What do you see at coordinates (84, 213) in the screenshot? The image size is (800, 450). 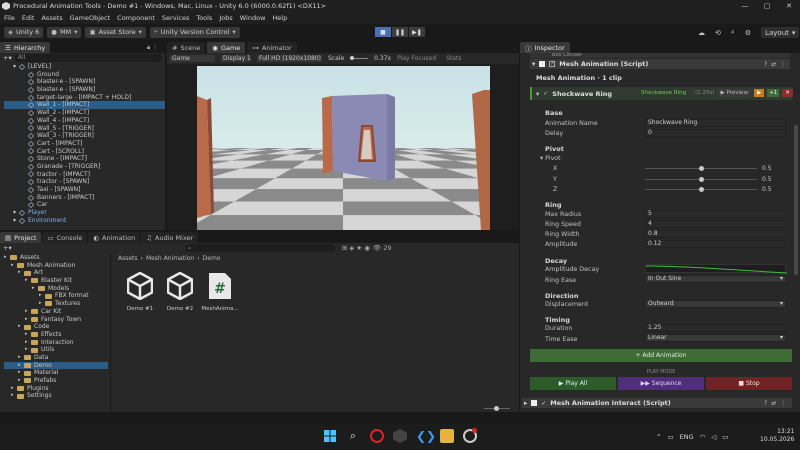 I see `hierarchy-item: ▾ Player` at bounding box center [84, 213].